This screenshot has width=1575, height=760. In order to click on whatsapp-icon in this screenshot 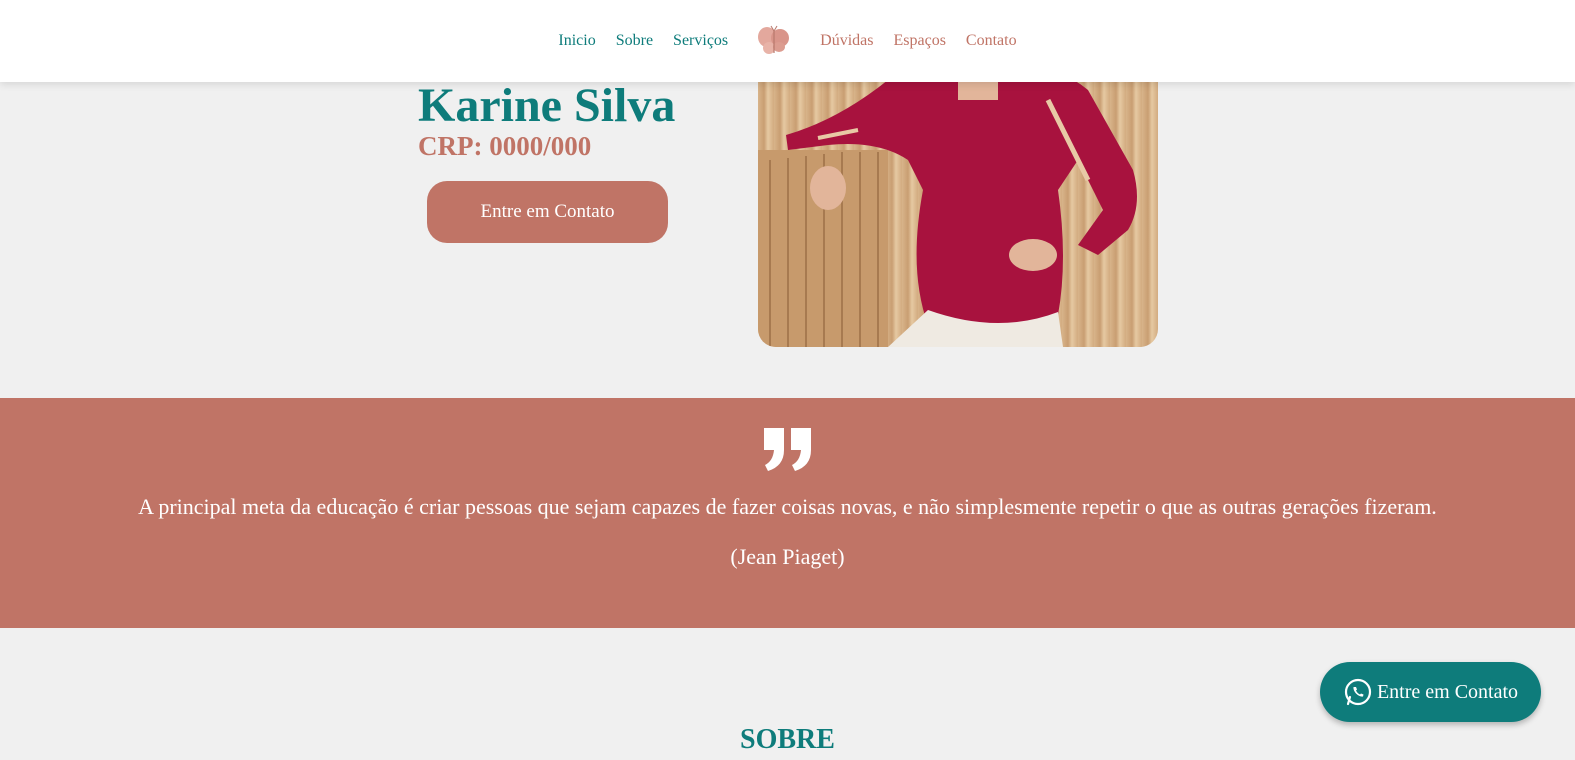, I will do `click(1358, 692)`.